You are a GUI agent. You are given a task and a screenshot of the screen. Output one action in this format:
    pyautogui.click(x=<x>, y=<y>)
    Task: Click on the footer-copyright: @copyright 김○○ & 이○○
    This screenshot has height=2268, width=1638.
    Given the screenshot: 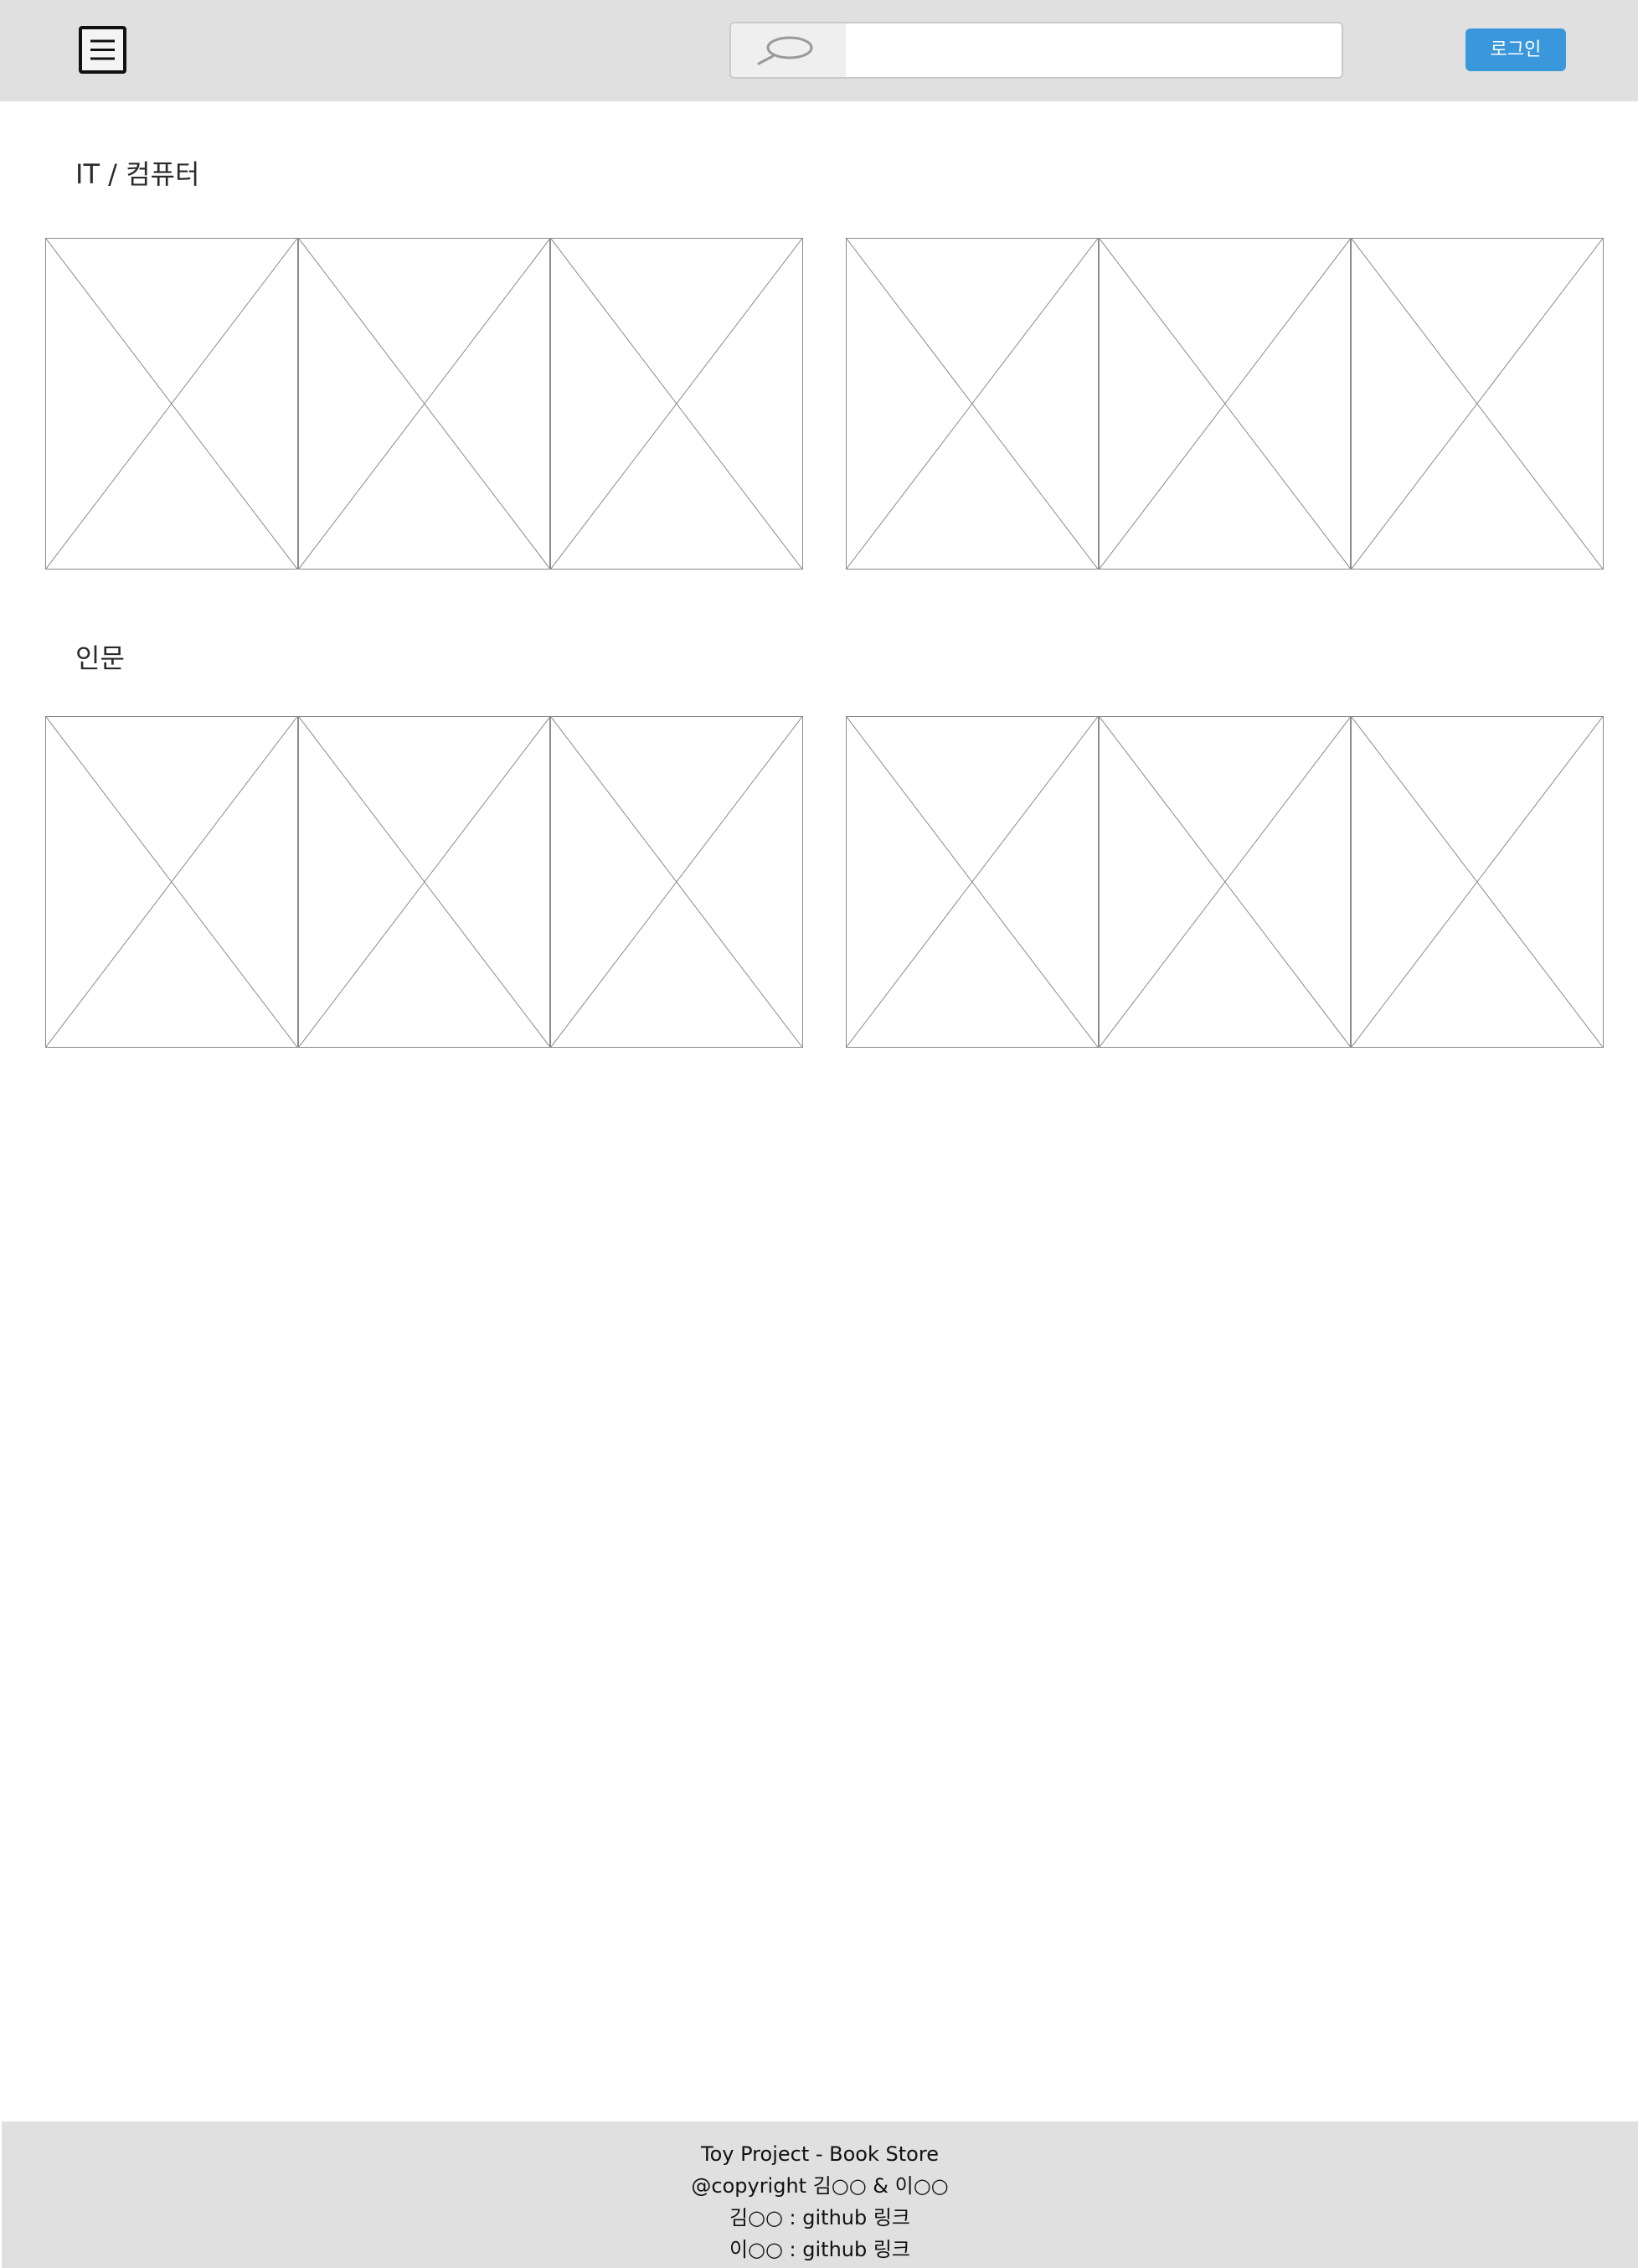 What is the action you would take?
    pyautogui.click(x=820, y=2186)
    